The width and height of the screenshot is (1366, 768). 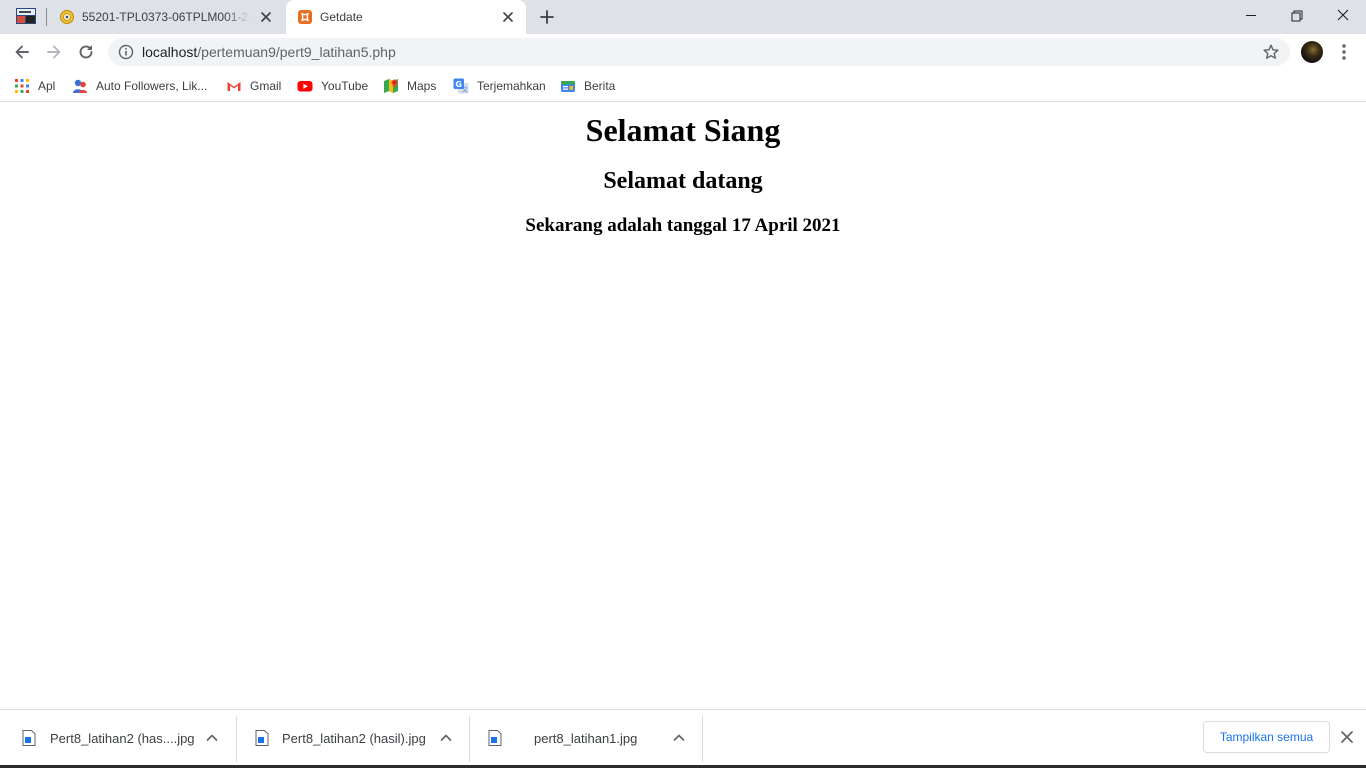 I want to click on download-filename: pert8_latihan1.jpg, so click(x=586, y=738).